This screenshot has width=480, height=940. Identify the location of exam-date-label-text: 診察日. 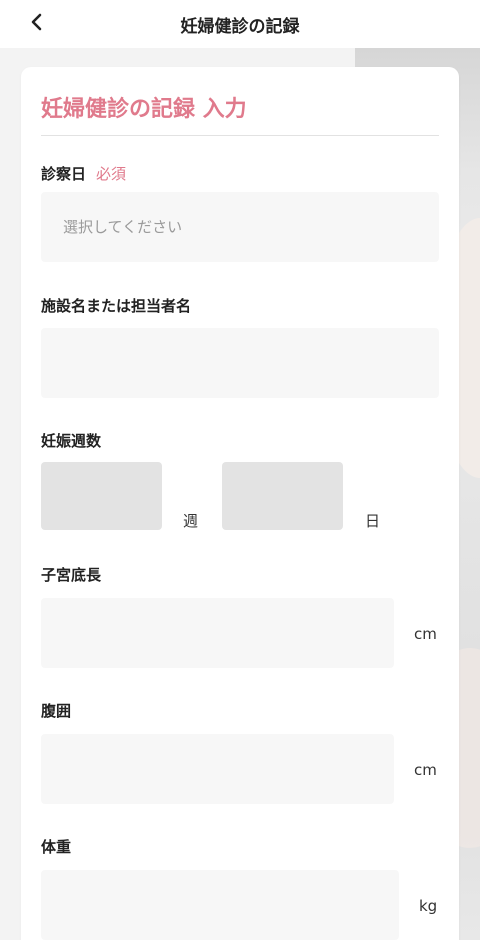
(64, 174).